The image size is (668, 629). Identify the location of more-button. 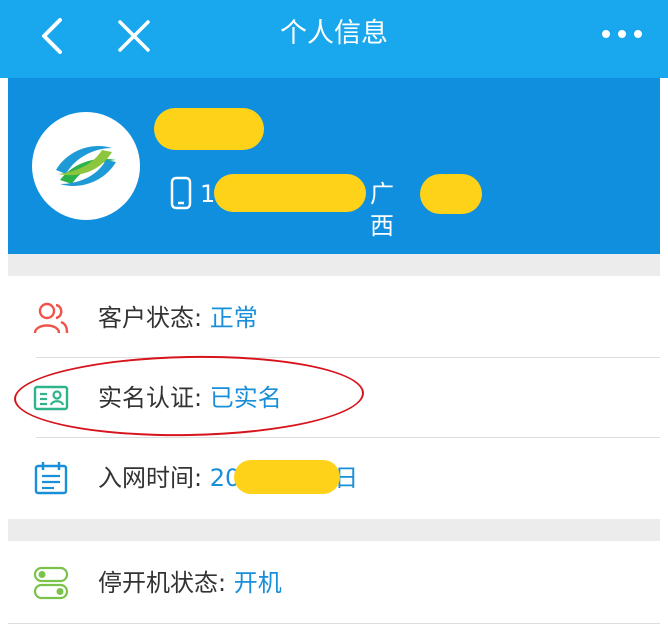
(622, 34).